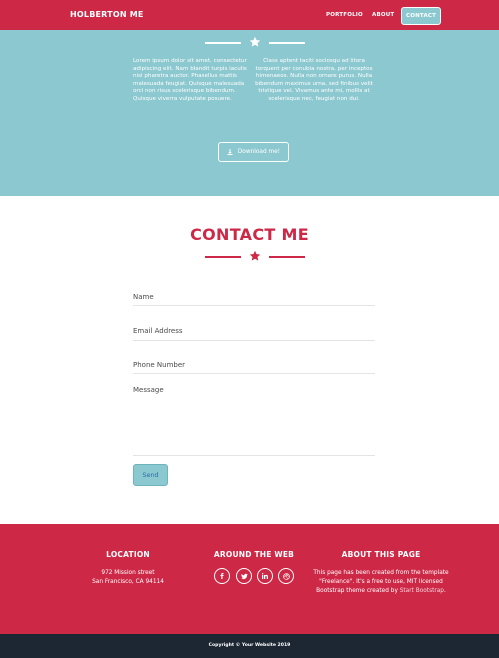 Image resolution: width=499 pixels, height=658 pixels. I want to click on dribbble-icon, so click(286, 576).